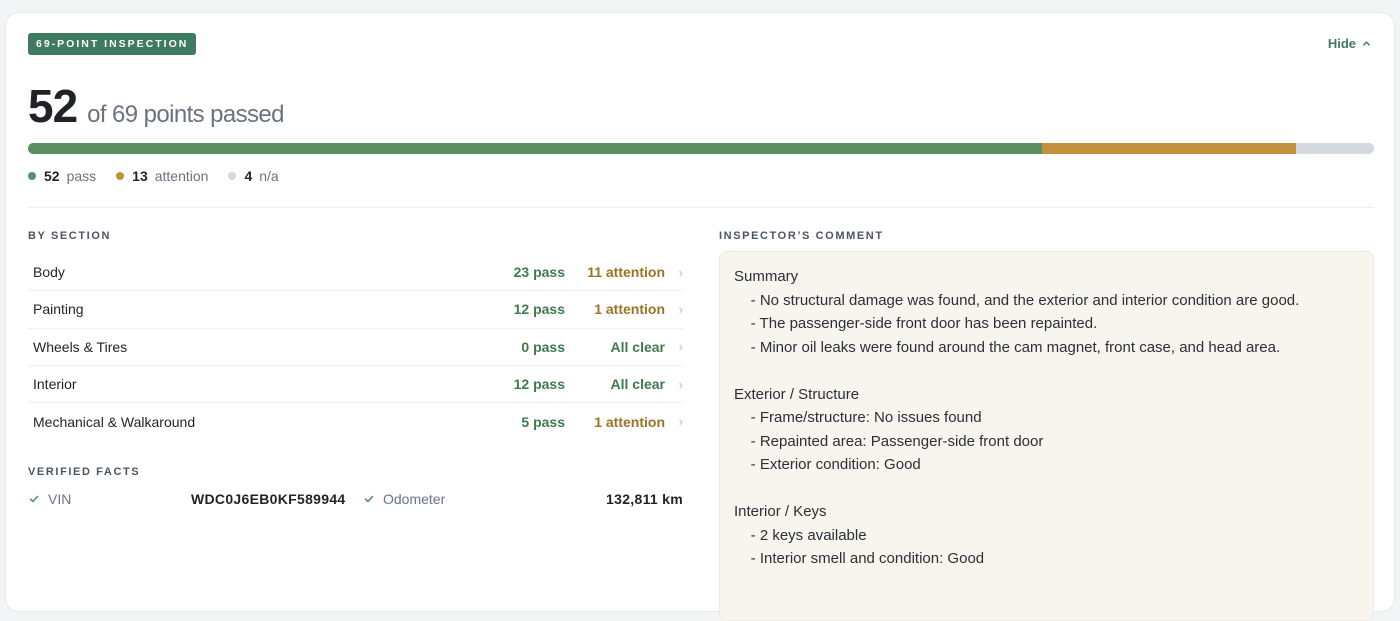 The image size is (1400, 621). Describe the element at coordinates (1169, 148) in the screenshot. I see `progress-segment-attention` at that location.